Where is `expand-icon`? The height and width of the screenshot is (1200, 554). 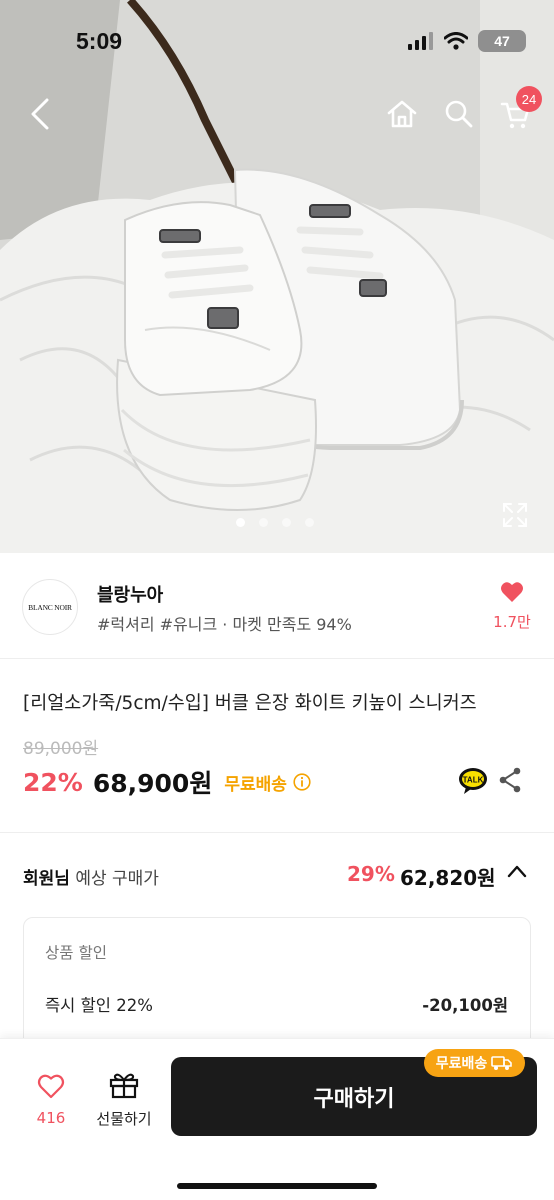 expand-icon is located at coordinates (515, 515).